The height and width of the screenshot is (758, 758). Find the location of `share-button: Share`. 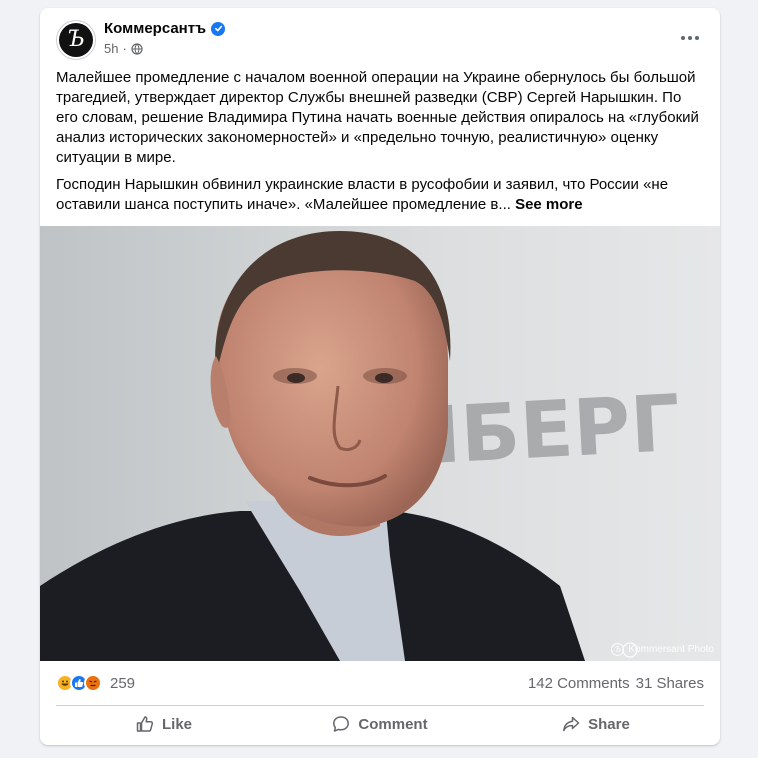

share-button: Share is located at coordinates (596, 724).